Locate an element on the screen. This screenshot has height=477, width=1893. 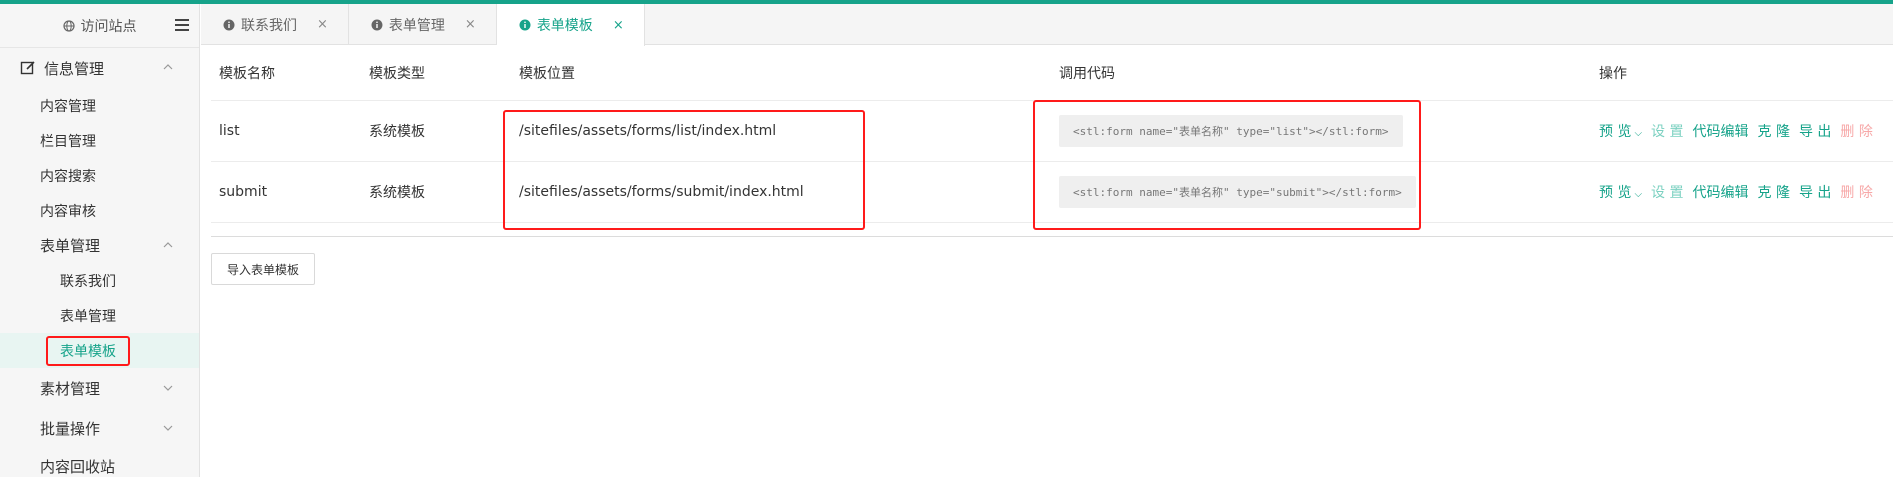
tab-contact-us: 联系我们 × is located at coordinates (275, 24).